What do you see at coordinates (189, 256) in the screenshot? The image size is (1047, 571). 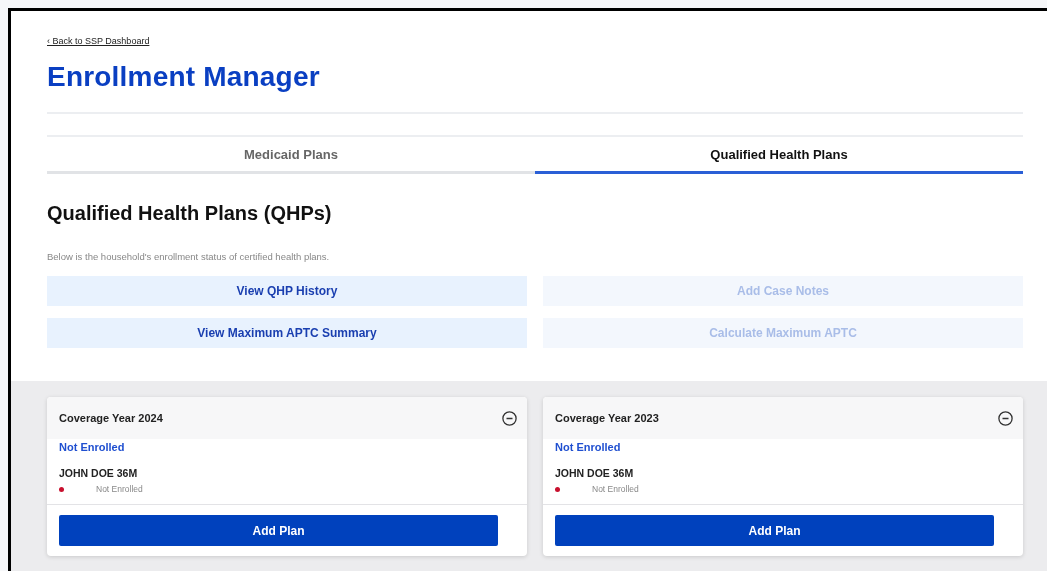 I see `section-description: Below is the household's enrollment status of certified health plans.` at bounding box center [189, 256].